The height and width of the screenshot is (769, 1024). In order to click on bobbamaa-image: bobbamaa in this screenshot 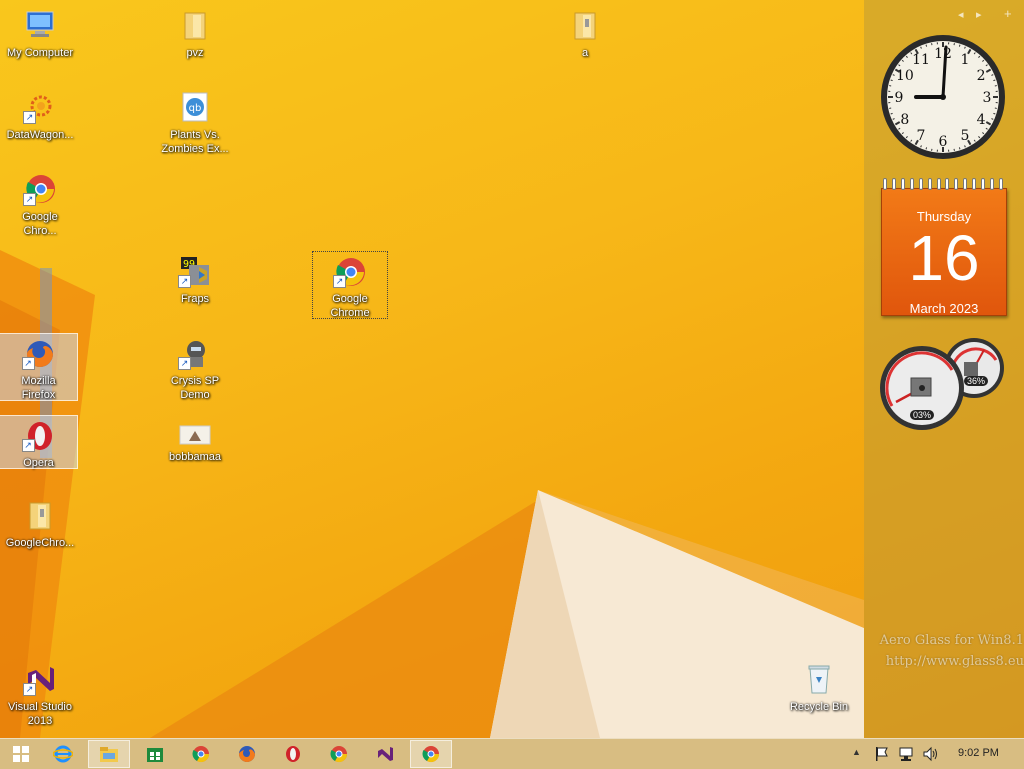, I will do `click(195, 442)`.